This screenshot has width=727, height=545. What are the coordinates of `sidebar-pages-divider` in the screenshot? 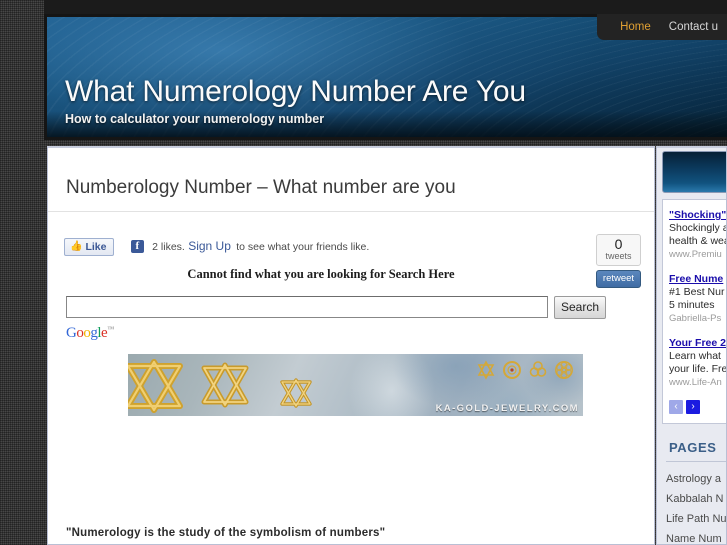 It's located at (696, 461).